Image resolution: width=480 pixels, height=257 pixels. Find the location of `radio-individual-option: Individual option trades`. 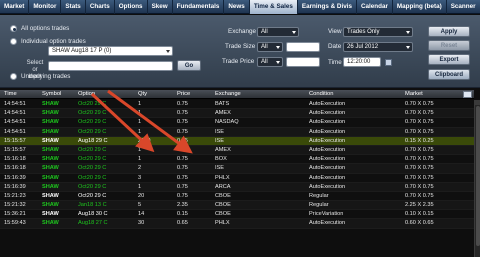

radio-individual-option: Individual option trades is located at coordinates (48, 41).